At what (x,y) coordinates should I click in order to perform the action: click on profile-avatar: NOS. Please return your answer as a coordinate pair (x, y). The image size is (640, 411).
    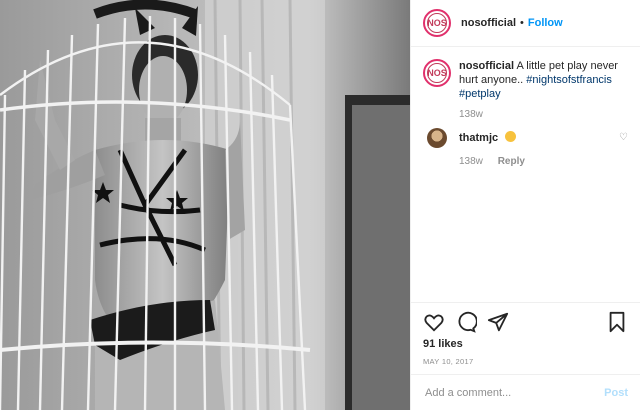
    Looking at the image, I should click on (437, 23).